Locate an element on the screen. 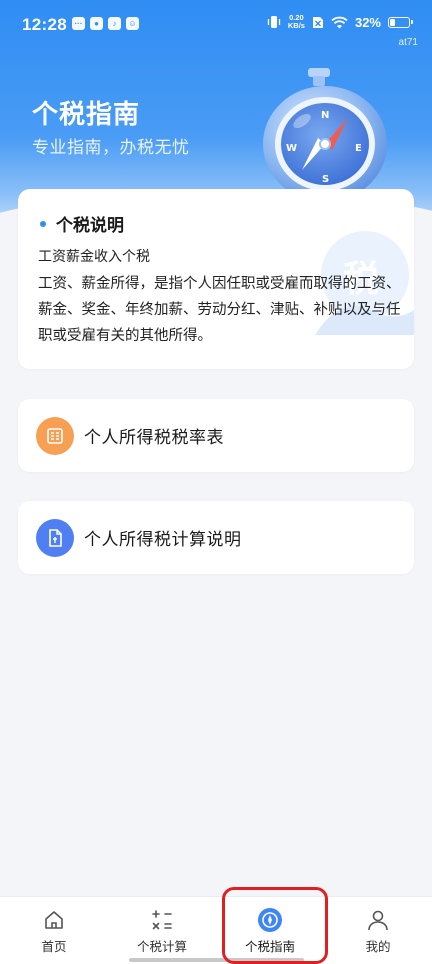 Image resolution: width=432 pixels, height=964 pixels. battery-icon is located at coordinates (400, 22).